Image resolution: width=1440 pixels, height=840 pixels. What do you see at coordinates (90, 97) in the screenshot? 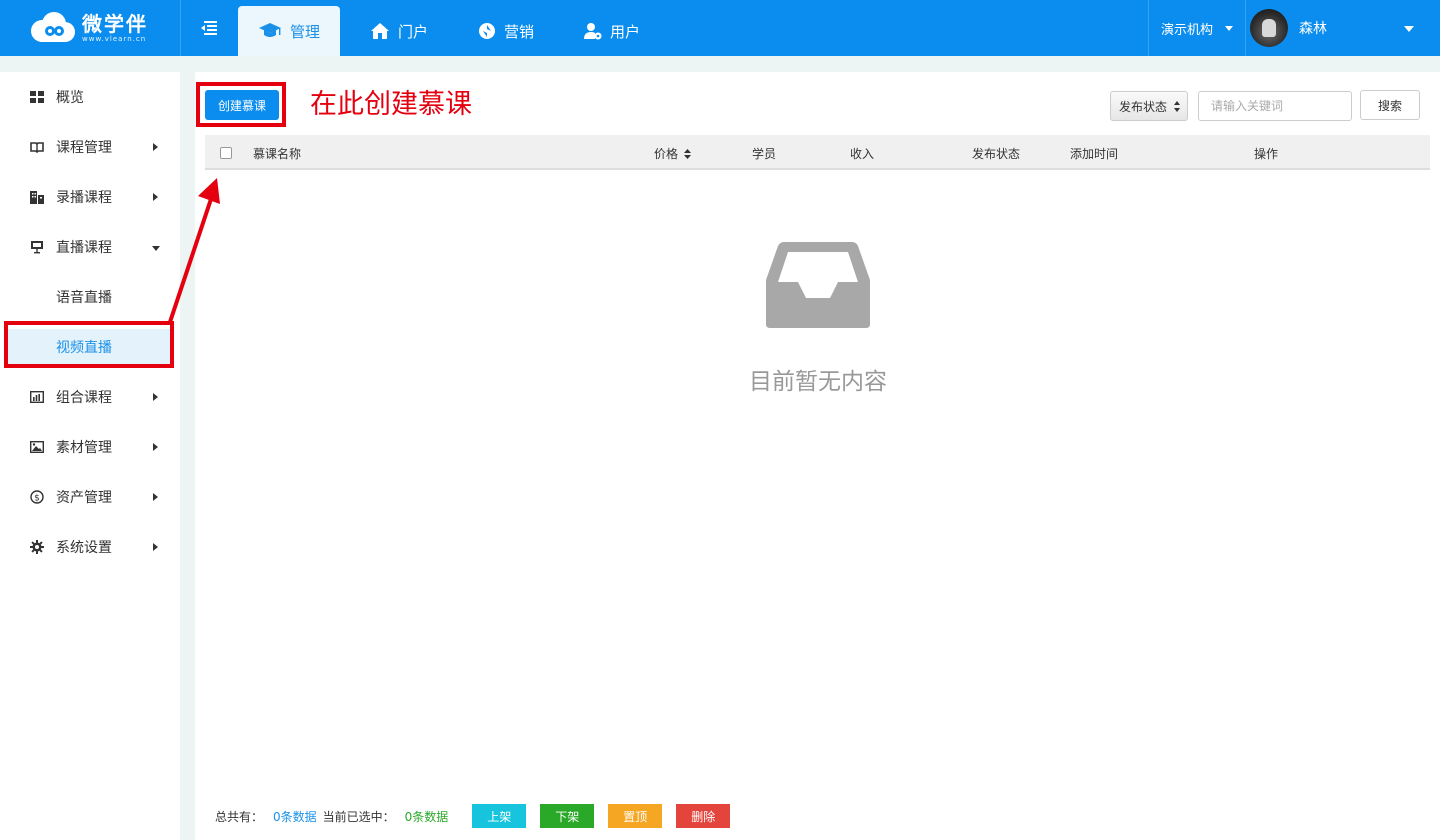
I see `sidebar-item-overview: 概览` at bounding box center [90, 97].